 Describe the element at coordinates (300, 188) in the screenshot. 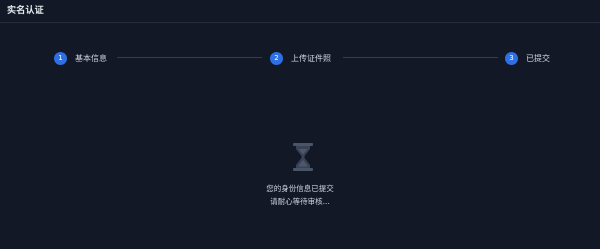

I see `status-message-line-1: 您的身份信息已提交` at that location.